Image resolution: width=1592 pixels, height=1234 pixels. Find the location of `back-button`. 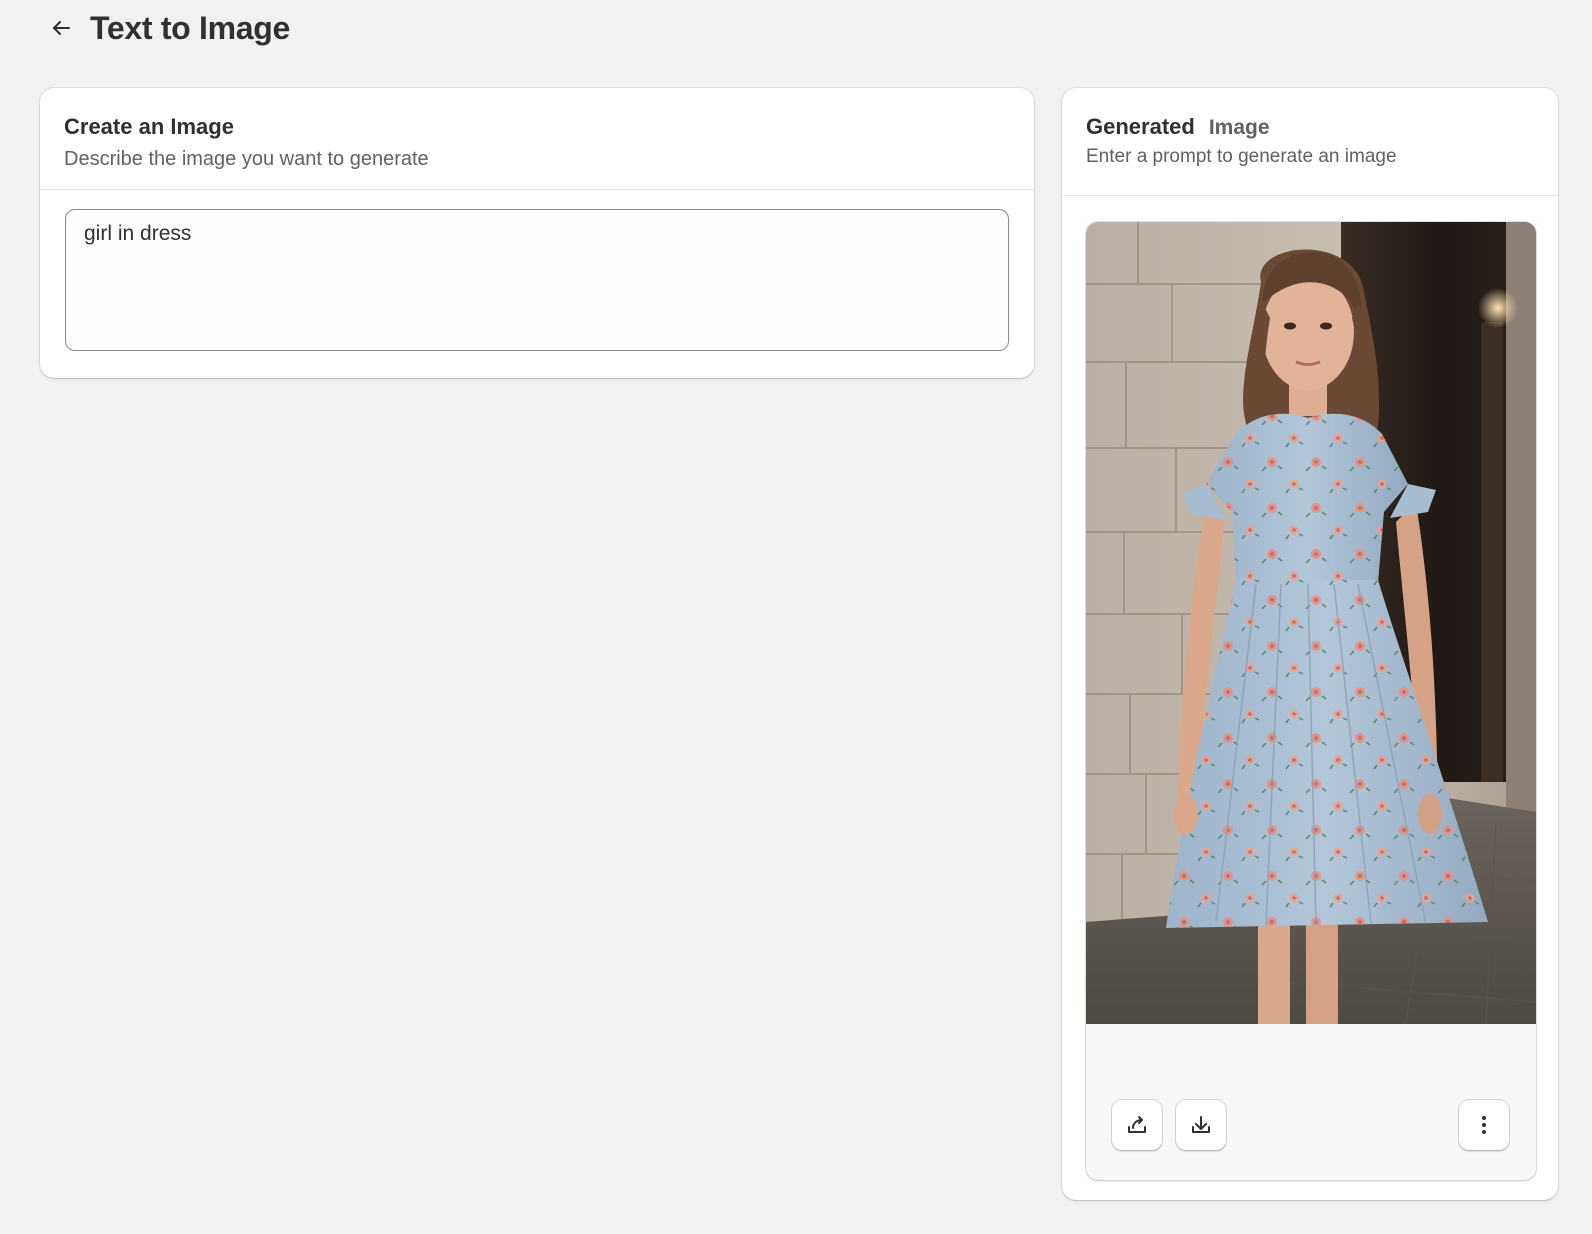

back-button is located at coordinates (61, 28).